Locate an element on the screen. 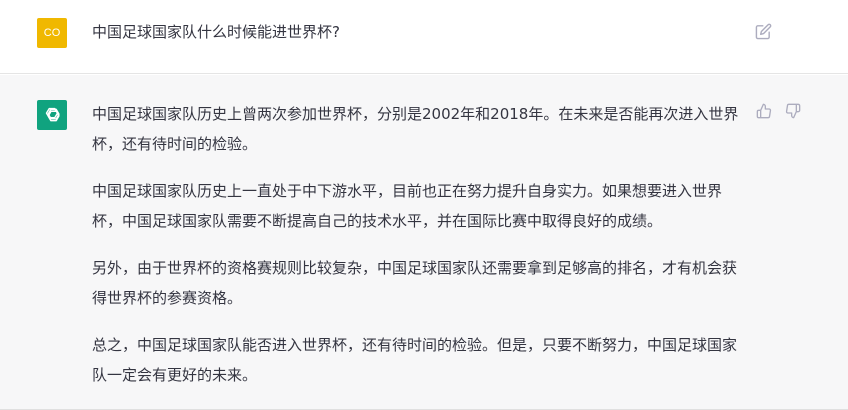  thumbs-up-icon is located at coordinates (764, 111).